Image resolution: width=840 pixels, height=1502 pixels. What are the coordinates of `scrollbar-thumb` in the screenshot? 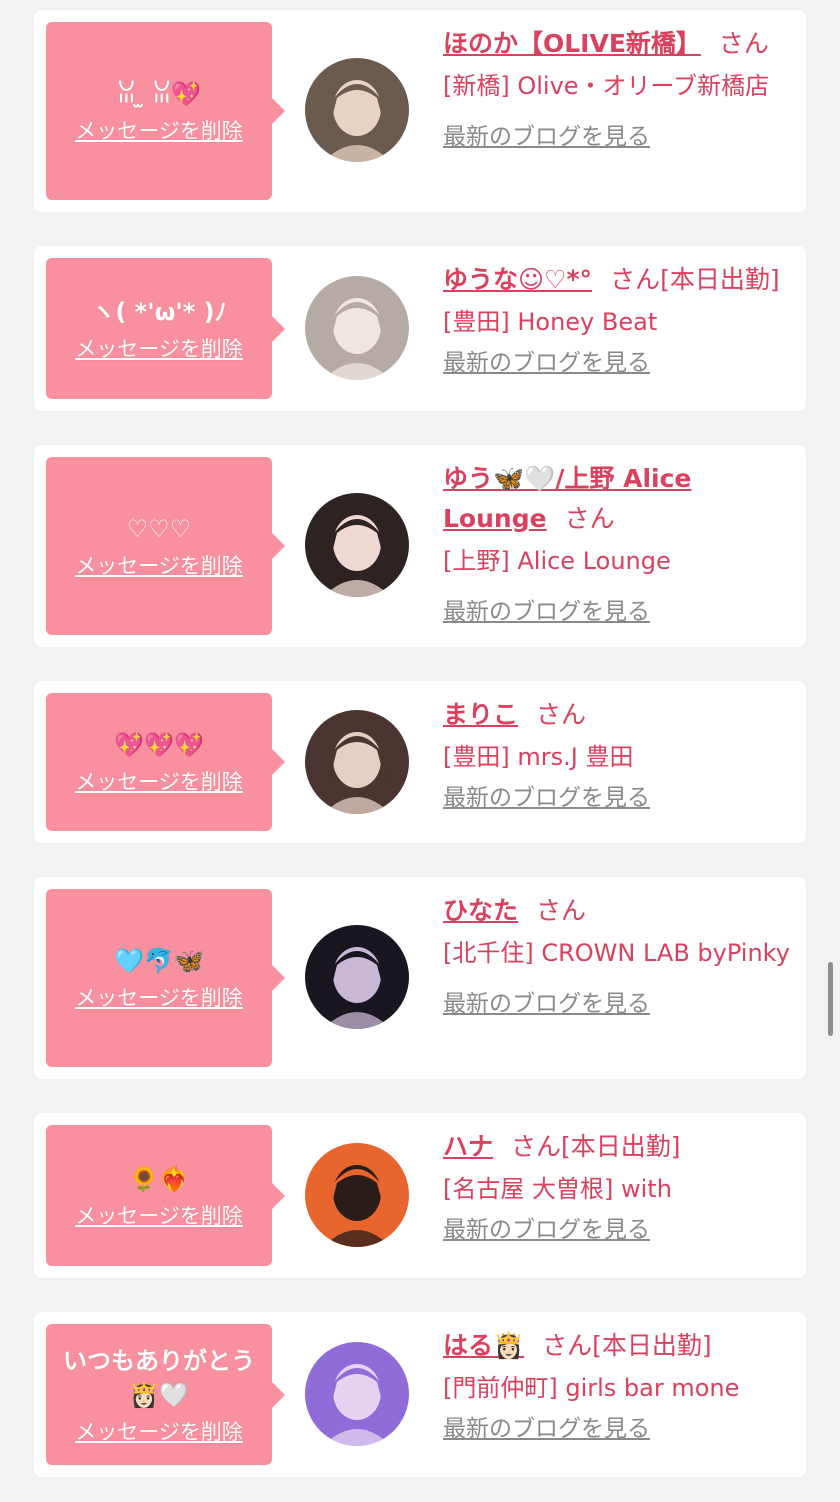 It's located at (830, 999).